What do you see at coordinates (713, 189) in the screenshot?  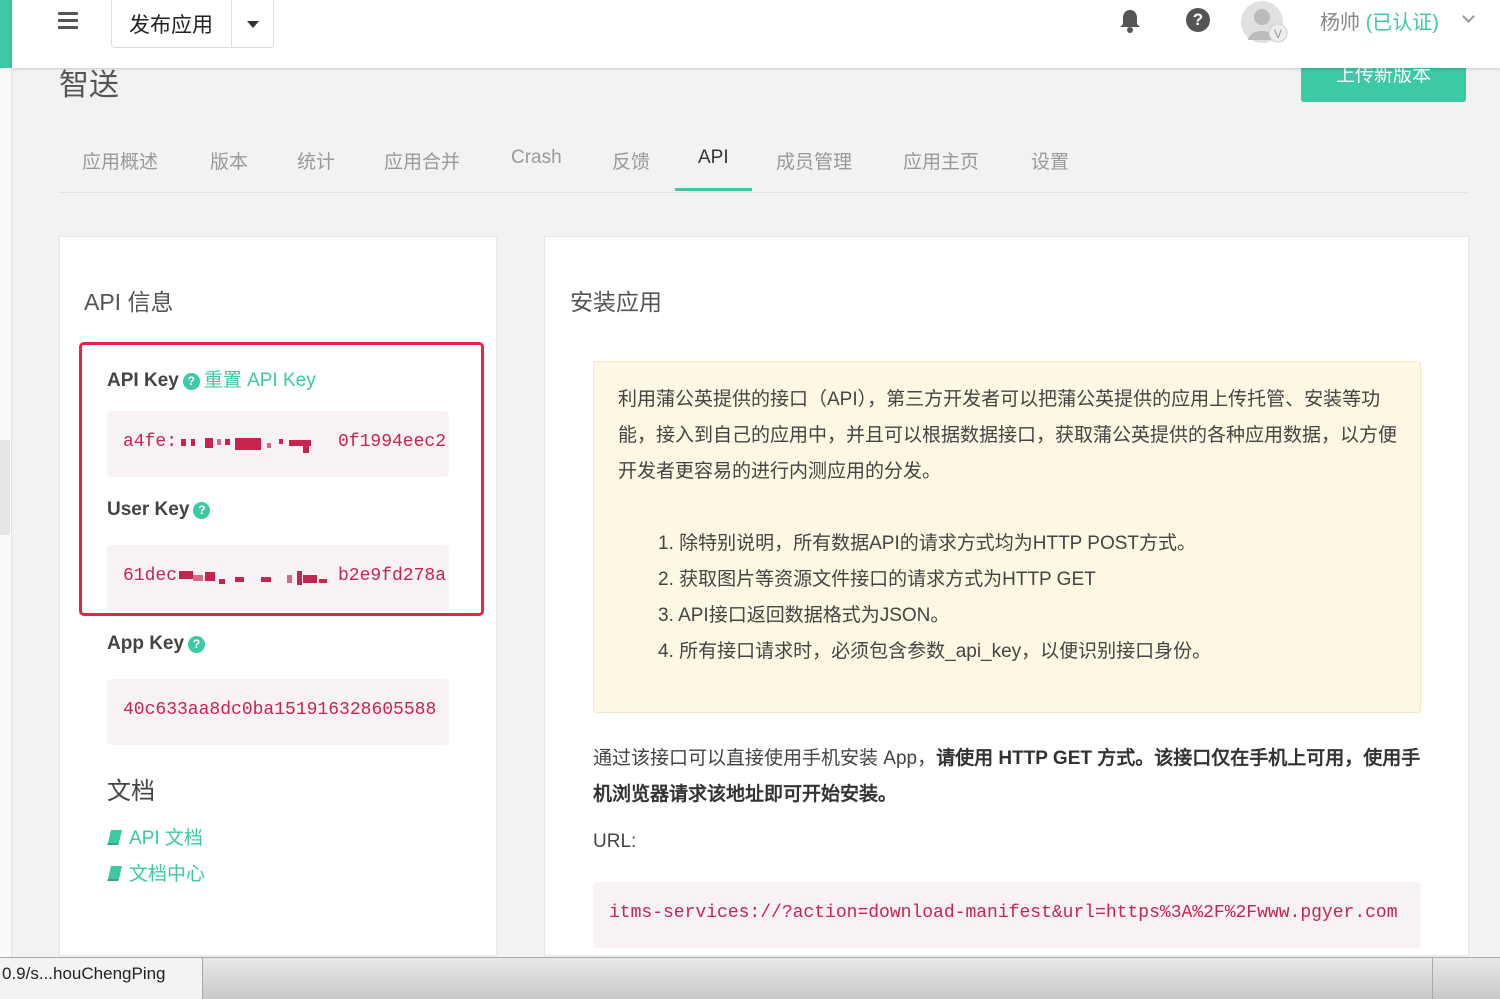 I see `active-tab-indicator` at bounding box center [713, 189].